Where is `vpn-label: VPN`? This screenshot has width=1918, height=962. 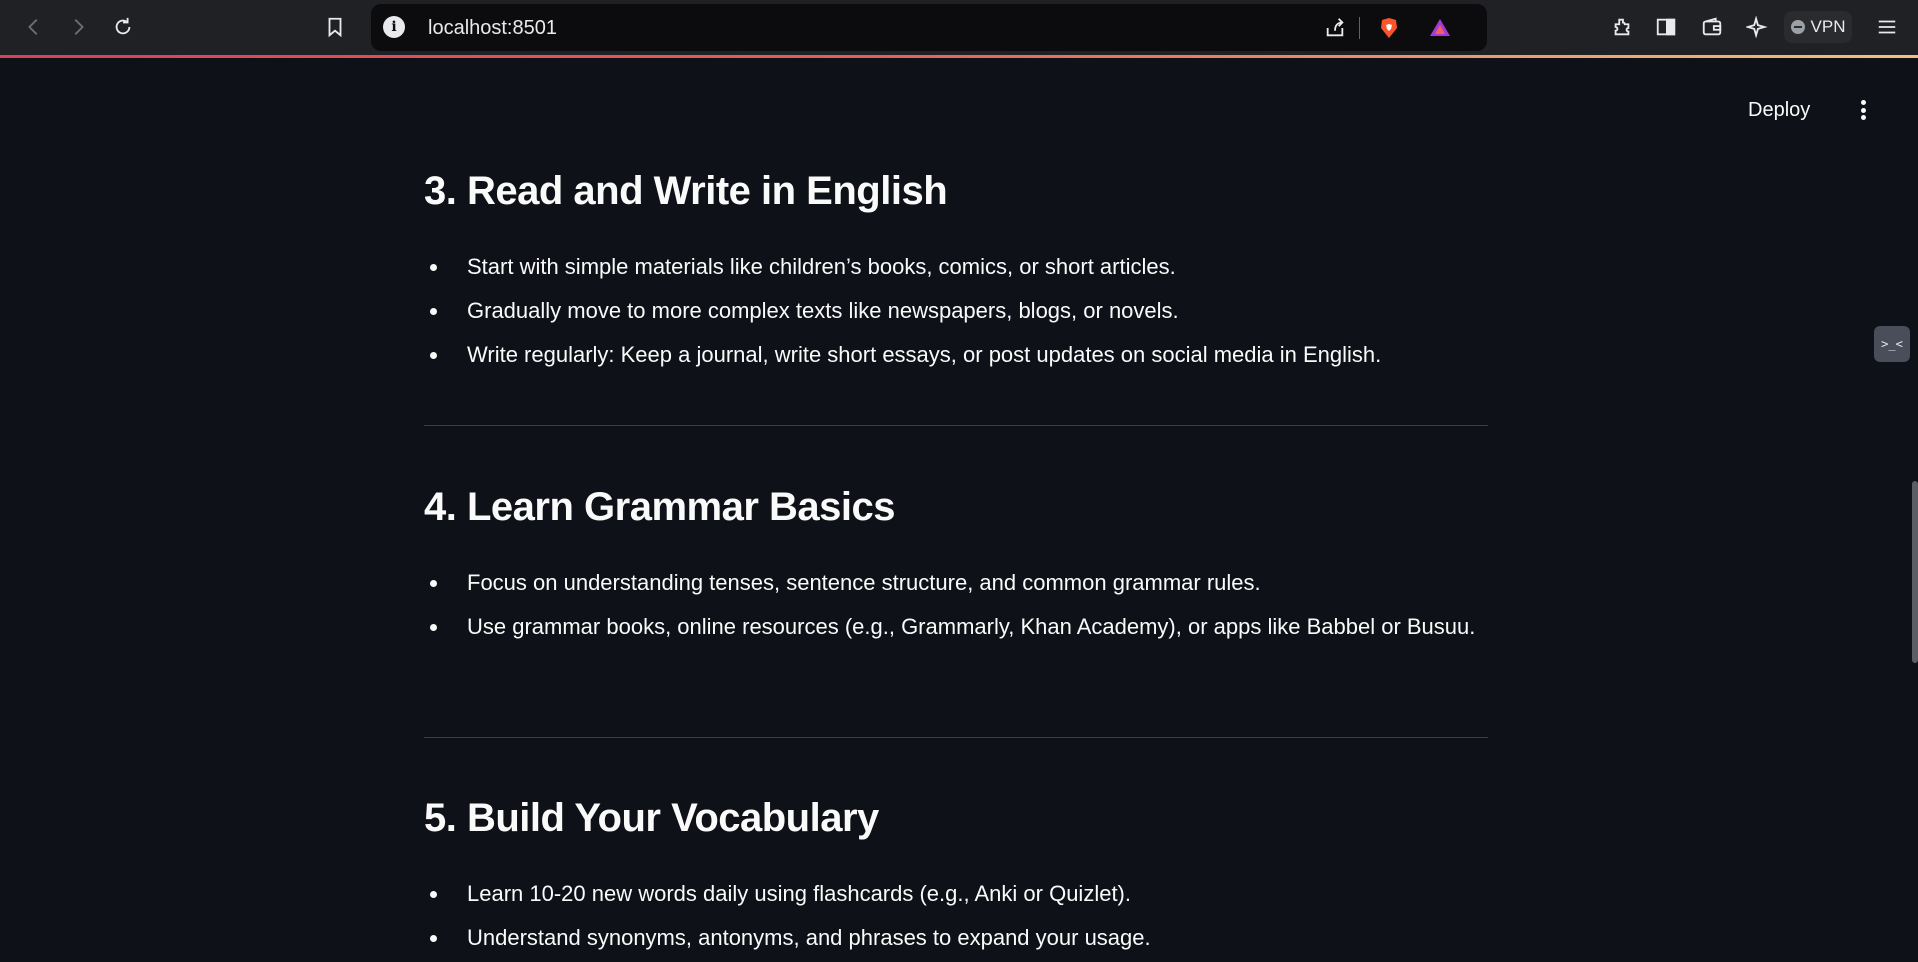 vpn-label: VPN is located at coordinates (1828, 26).